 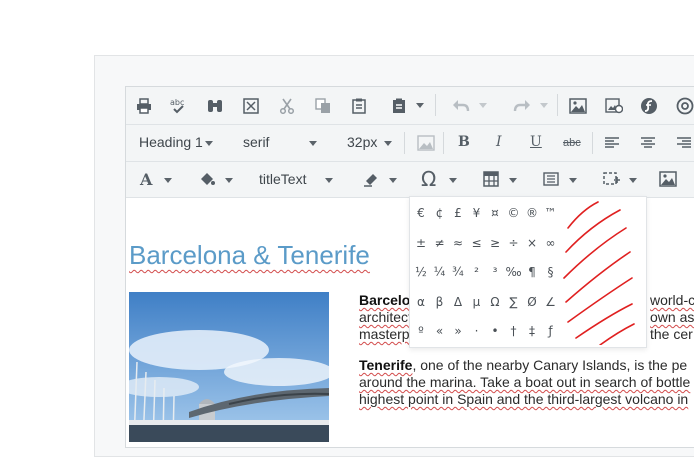 I want to click on align-center-icon, so click(x=648, y=143).